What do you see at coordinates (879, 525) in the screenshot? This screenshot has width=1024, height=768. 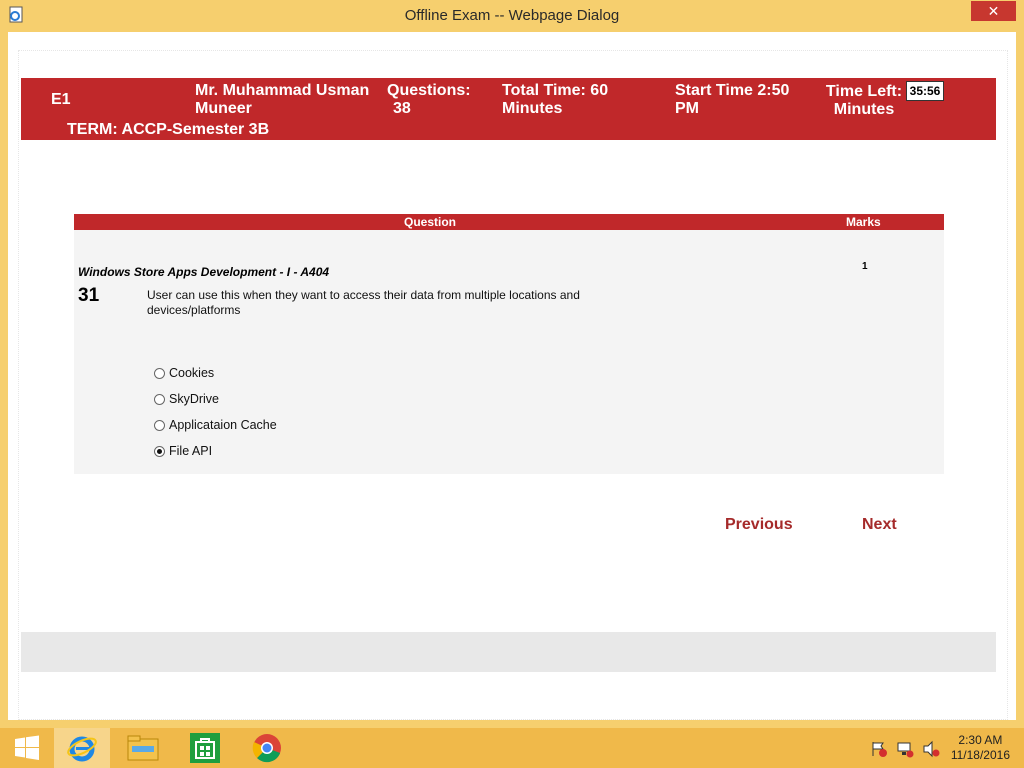 I see `next-button: Next` at bounding box center [879, 525].